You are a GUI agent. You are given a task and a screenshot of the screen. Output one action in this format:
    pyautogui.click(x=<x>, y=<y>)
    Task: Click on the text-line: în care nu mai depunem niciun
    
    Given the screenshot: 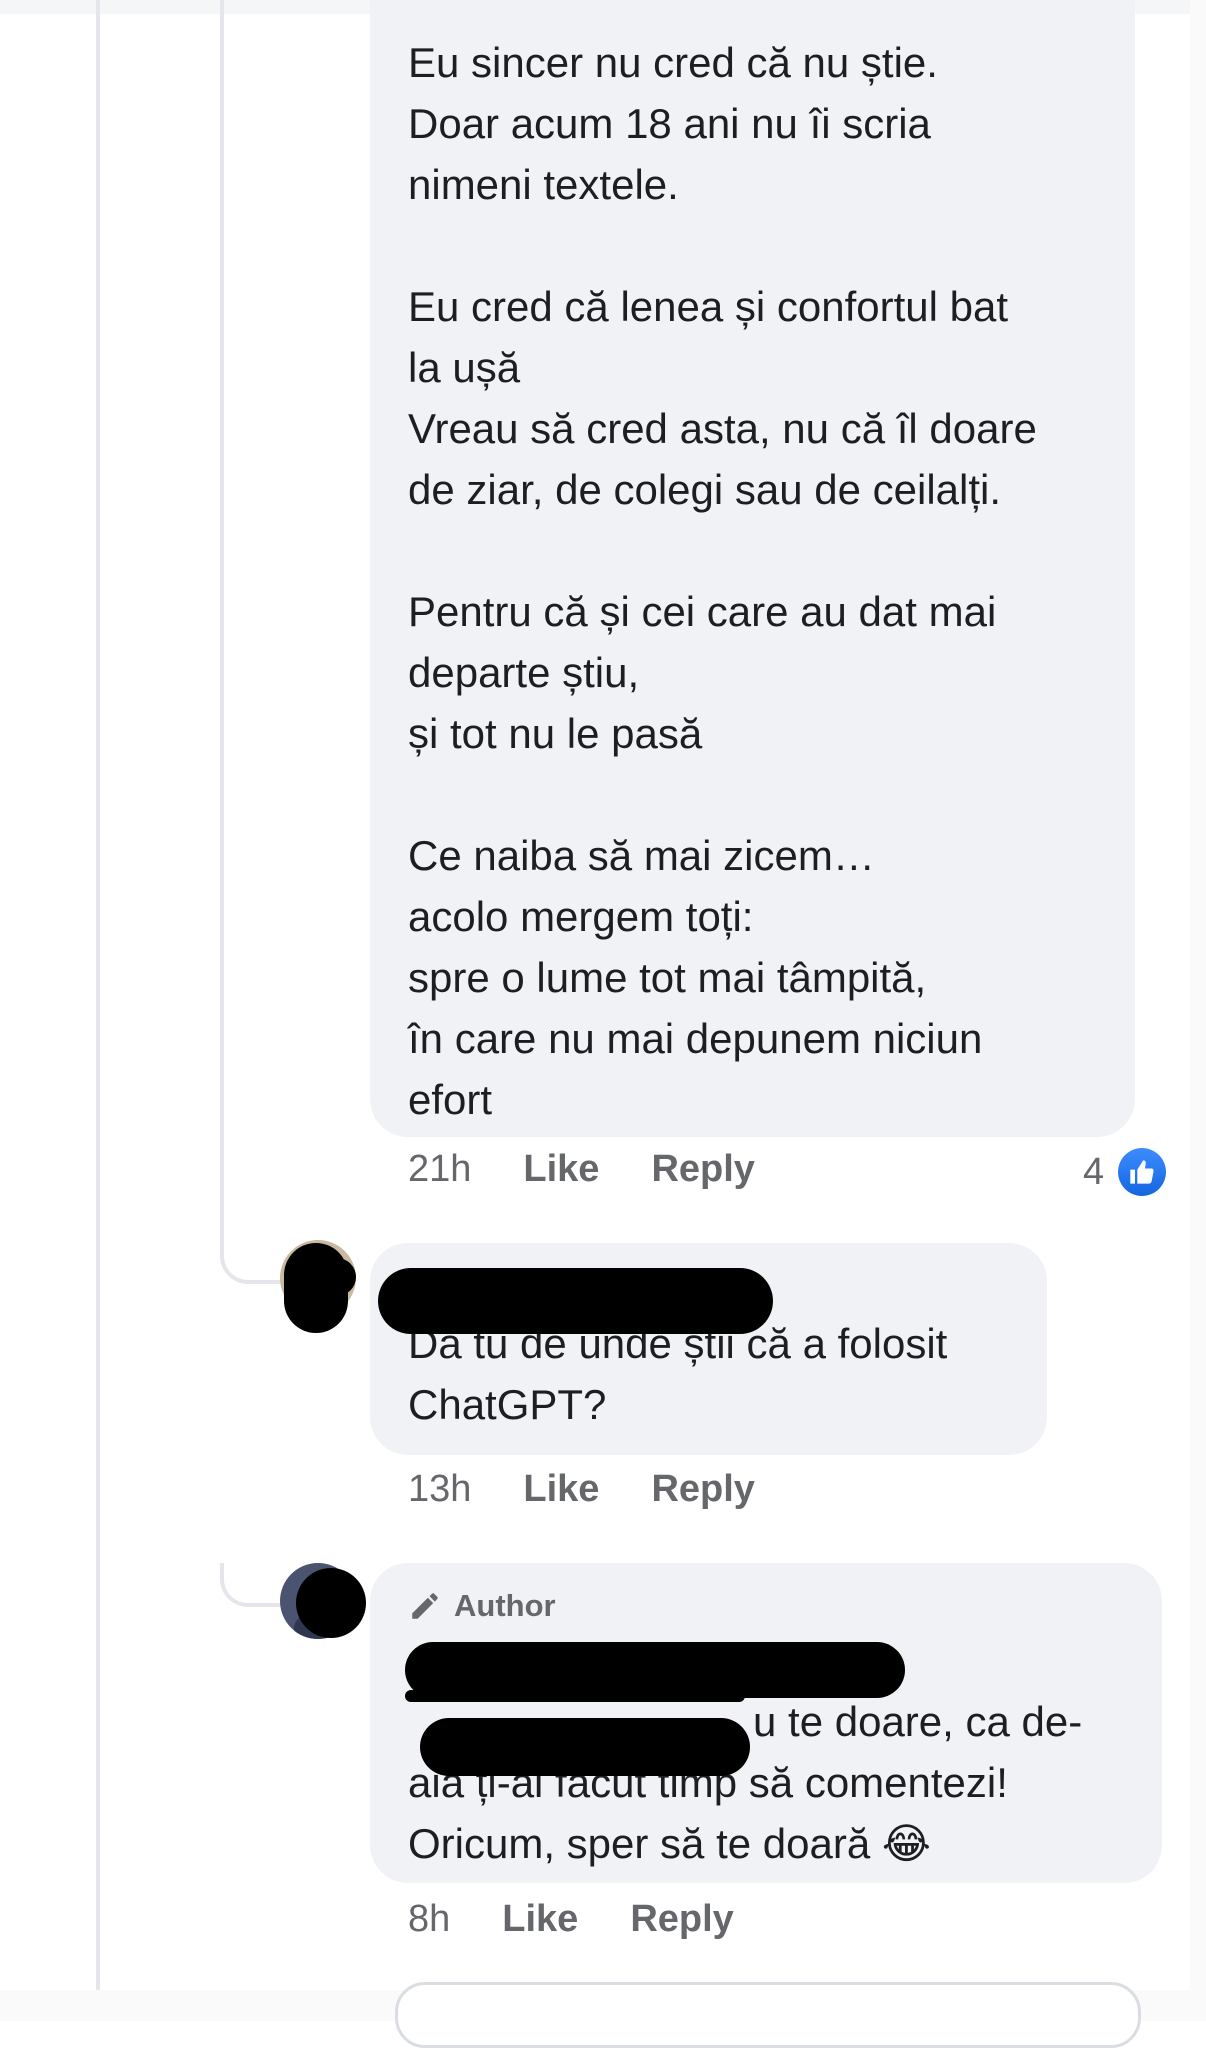 What is the action you would take?
    pyautogui.click(x=695, y=1038)
    